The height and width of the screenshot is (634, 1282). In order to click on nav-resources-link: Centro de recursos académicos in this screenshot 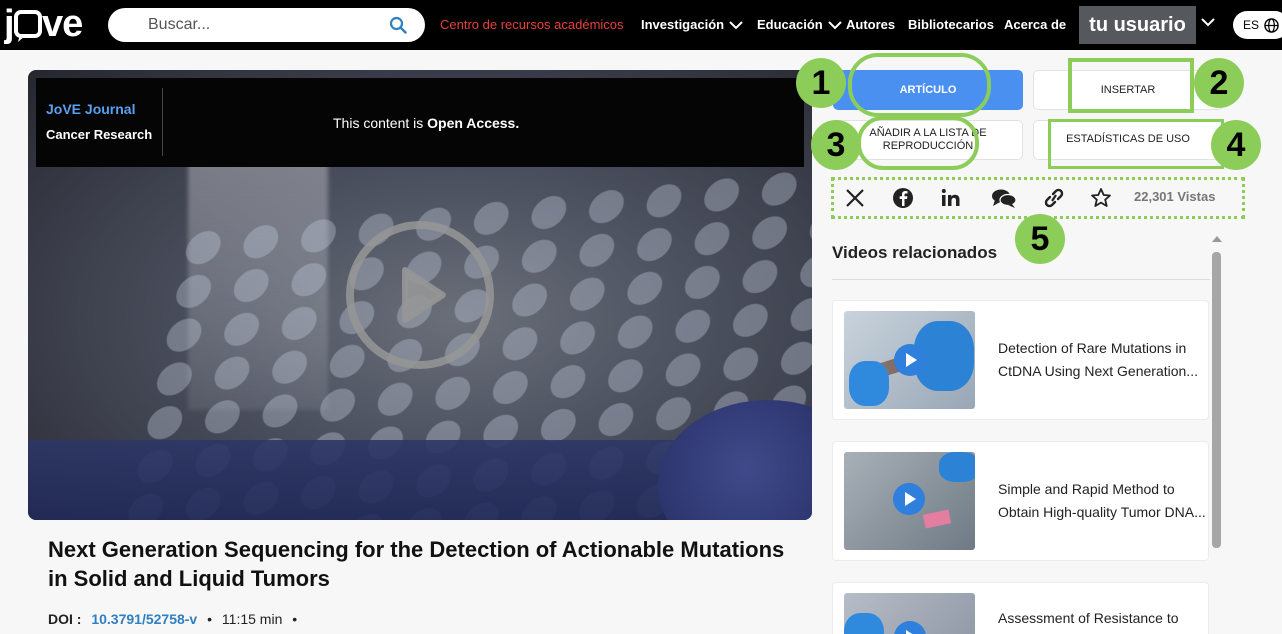, I will do `click(532, 24)`.